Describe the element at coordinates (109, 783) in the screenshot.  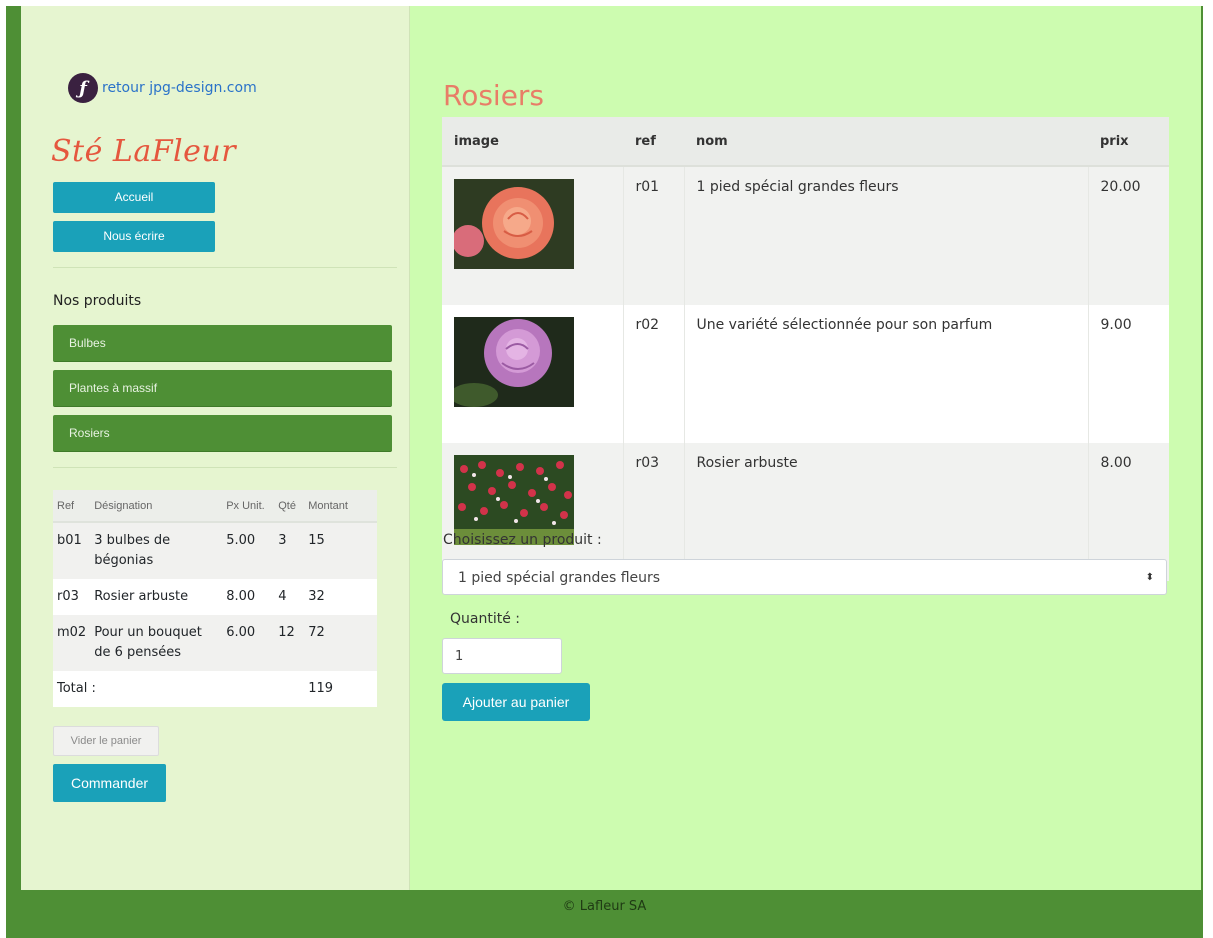
I see `order-button: Commander` at that location.